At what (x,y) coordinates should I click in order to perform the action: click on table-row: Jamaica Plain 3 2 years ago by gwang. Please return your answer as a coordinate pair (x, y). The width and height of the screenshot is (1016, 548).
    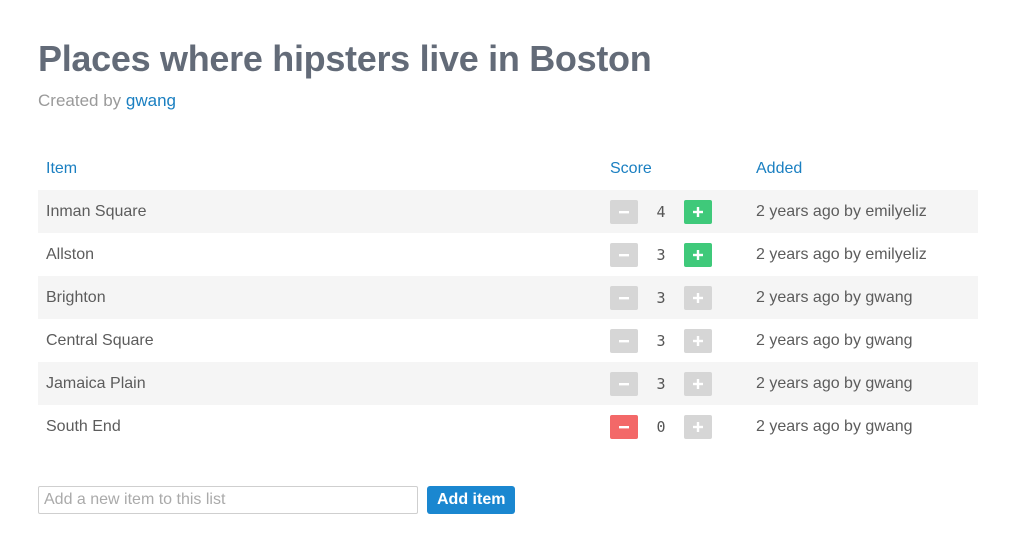
    Looking at the image, I should click on (508, 383).